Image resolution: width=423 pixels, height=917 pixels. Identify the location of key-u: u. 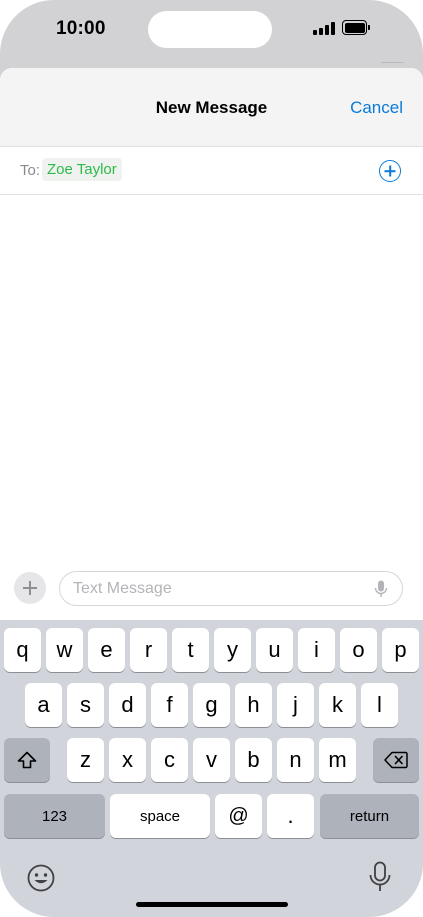
(274, 650).